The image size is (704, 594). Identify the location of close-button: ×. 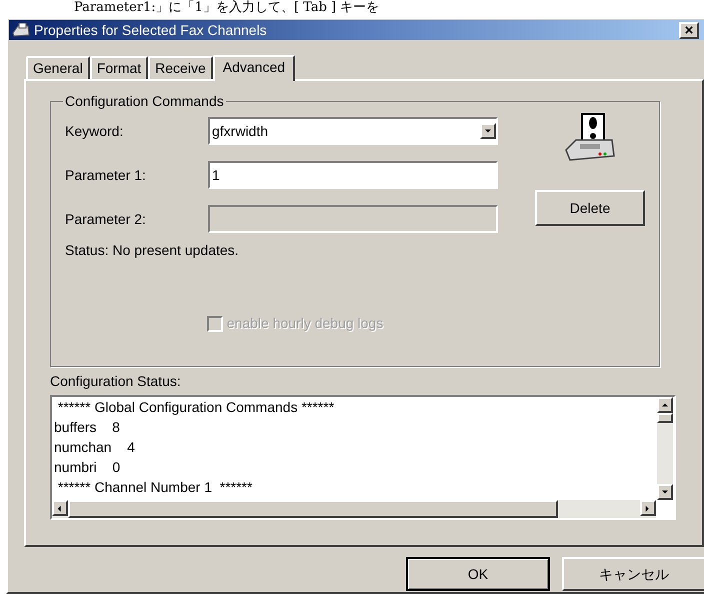
(689, 30).